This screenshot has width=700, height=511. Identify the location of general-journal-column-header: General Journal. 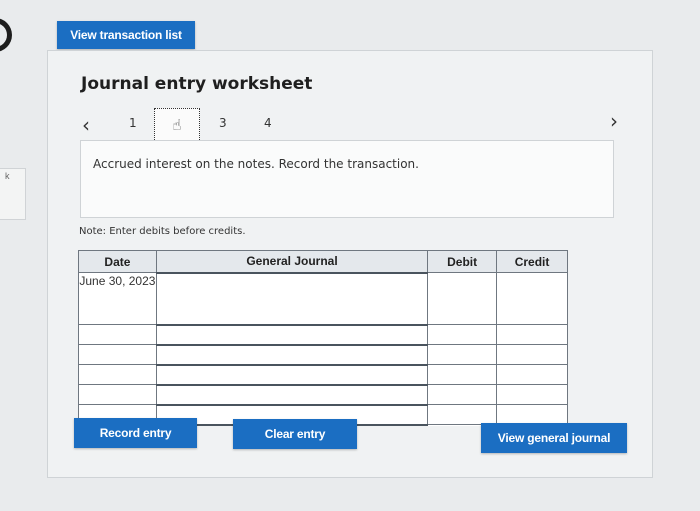
(292, 261).